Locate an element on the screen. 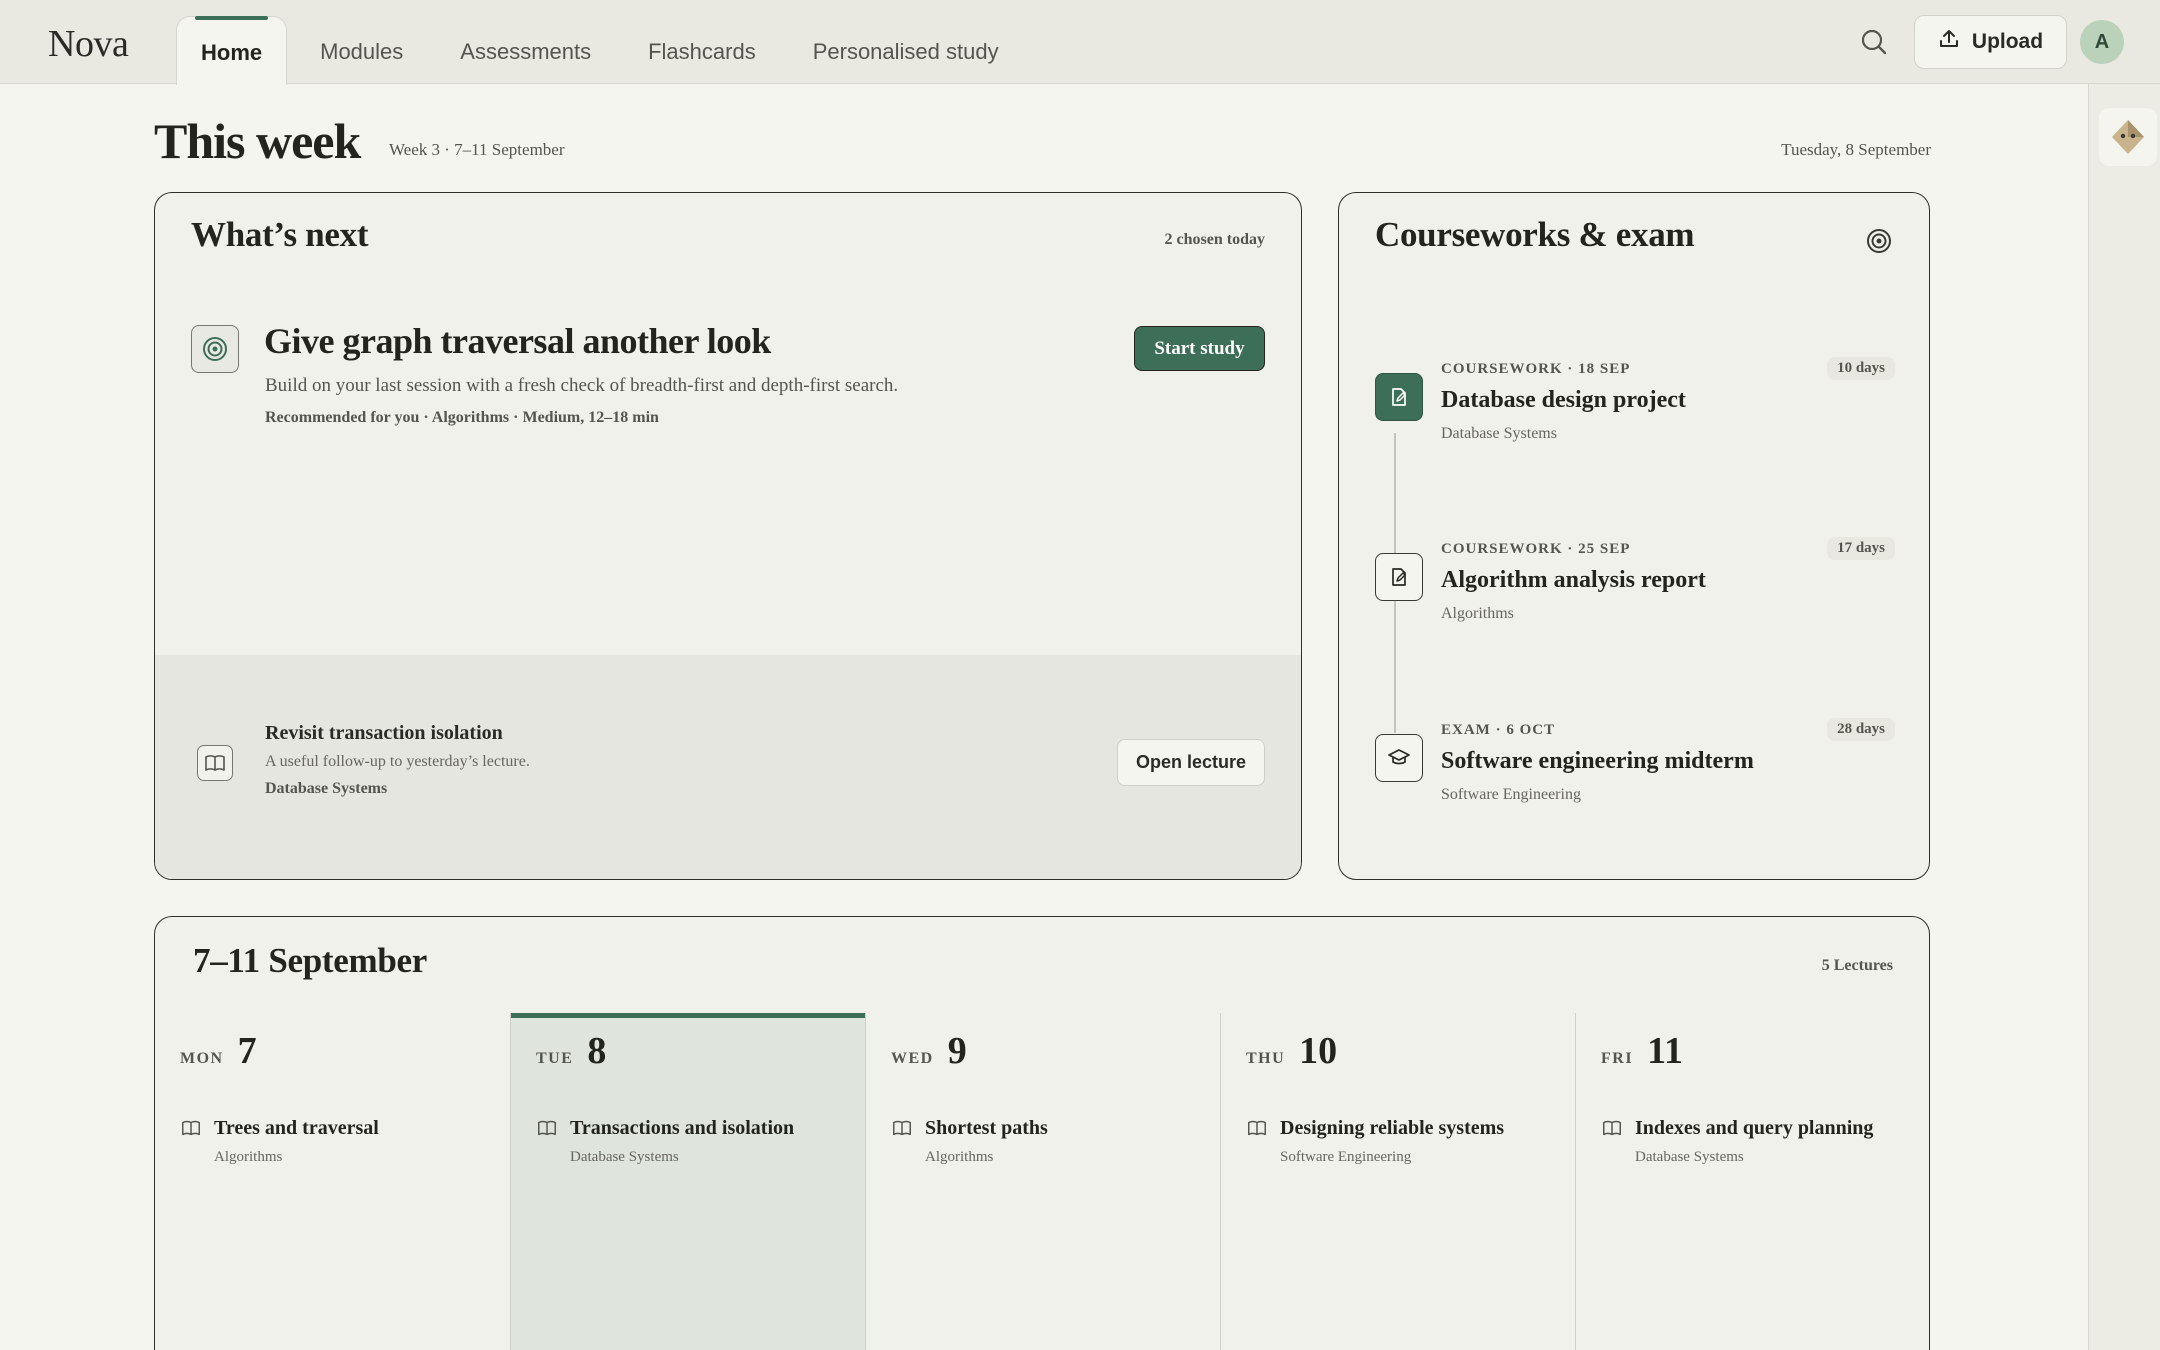 This screenshot has height=1350, width=2160. upload-button: Upload is located at coordinates (1990, 42).